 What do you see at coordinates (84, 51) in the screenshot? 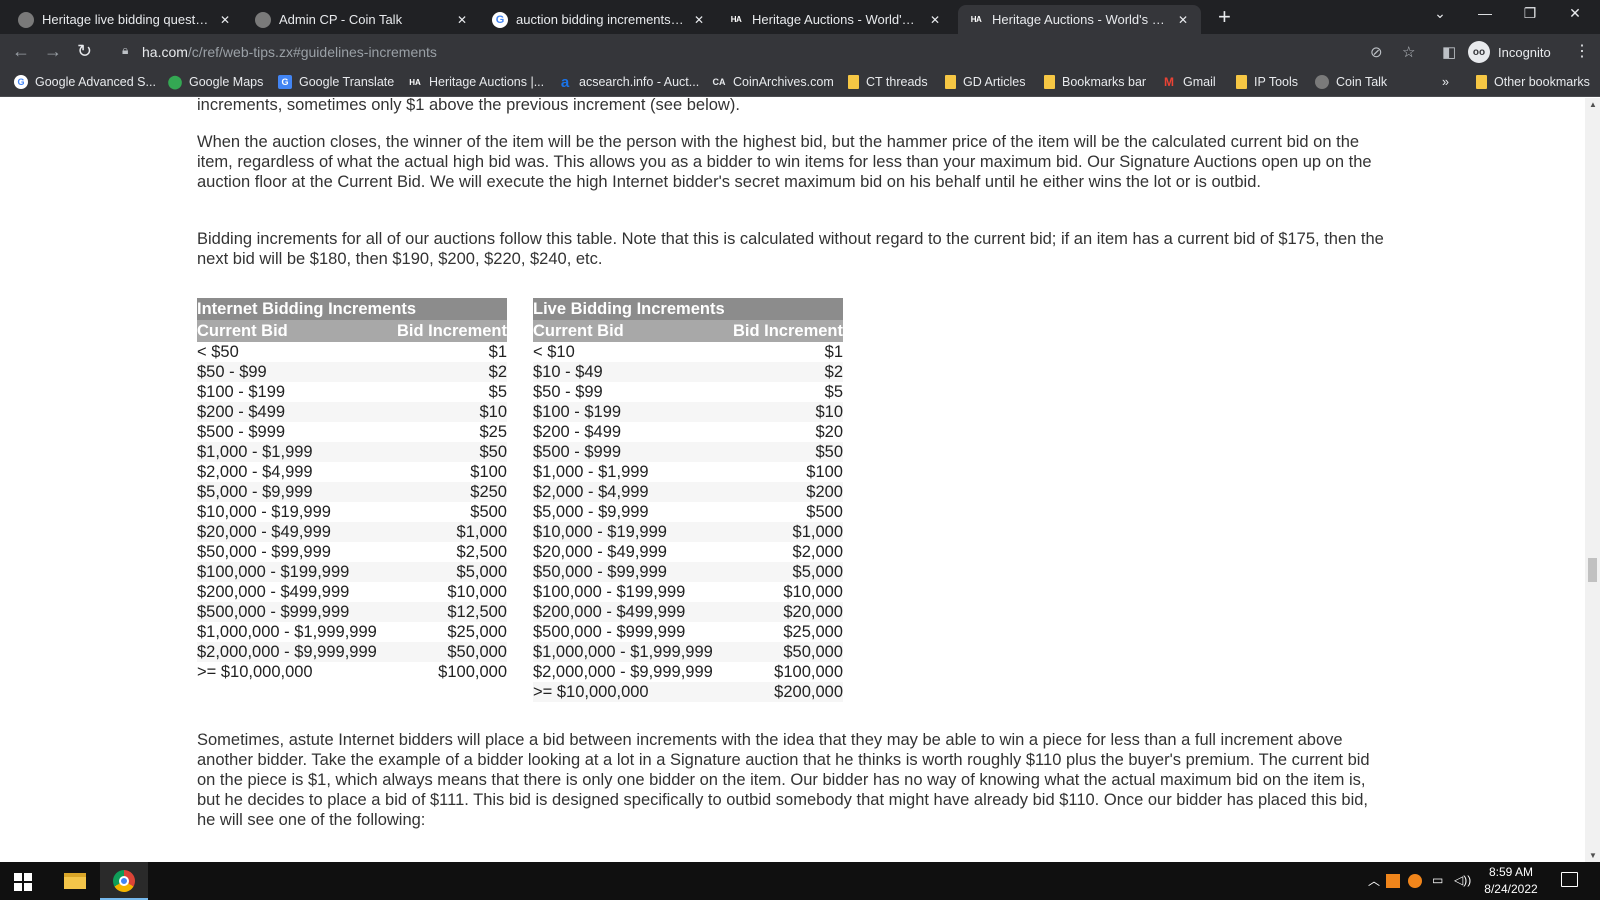
I see `reload-button: ↻` at bounding box center [84, 51].